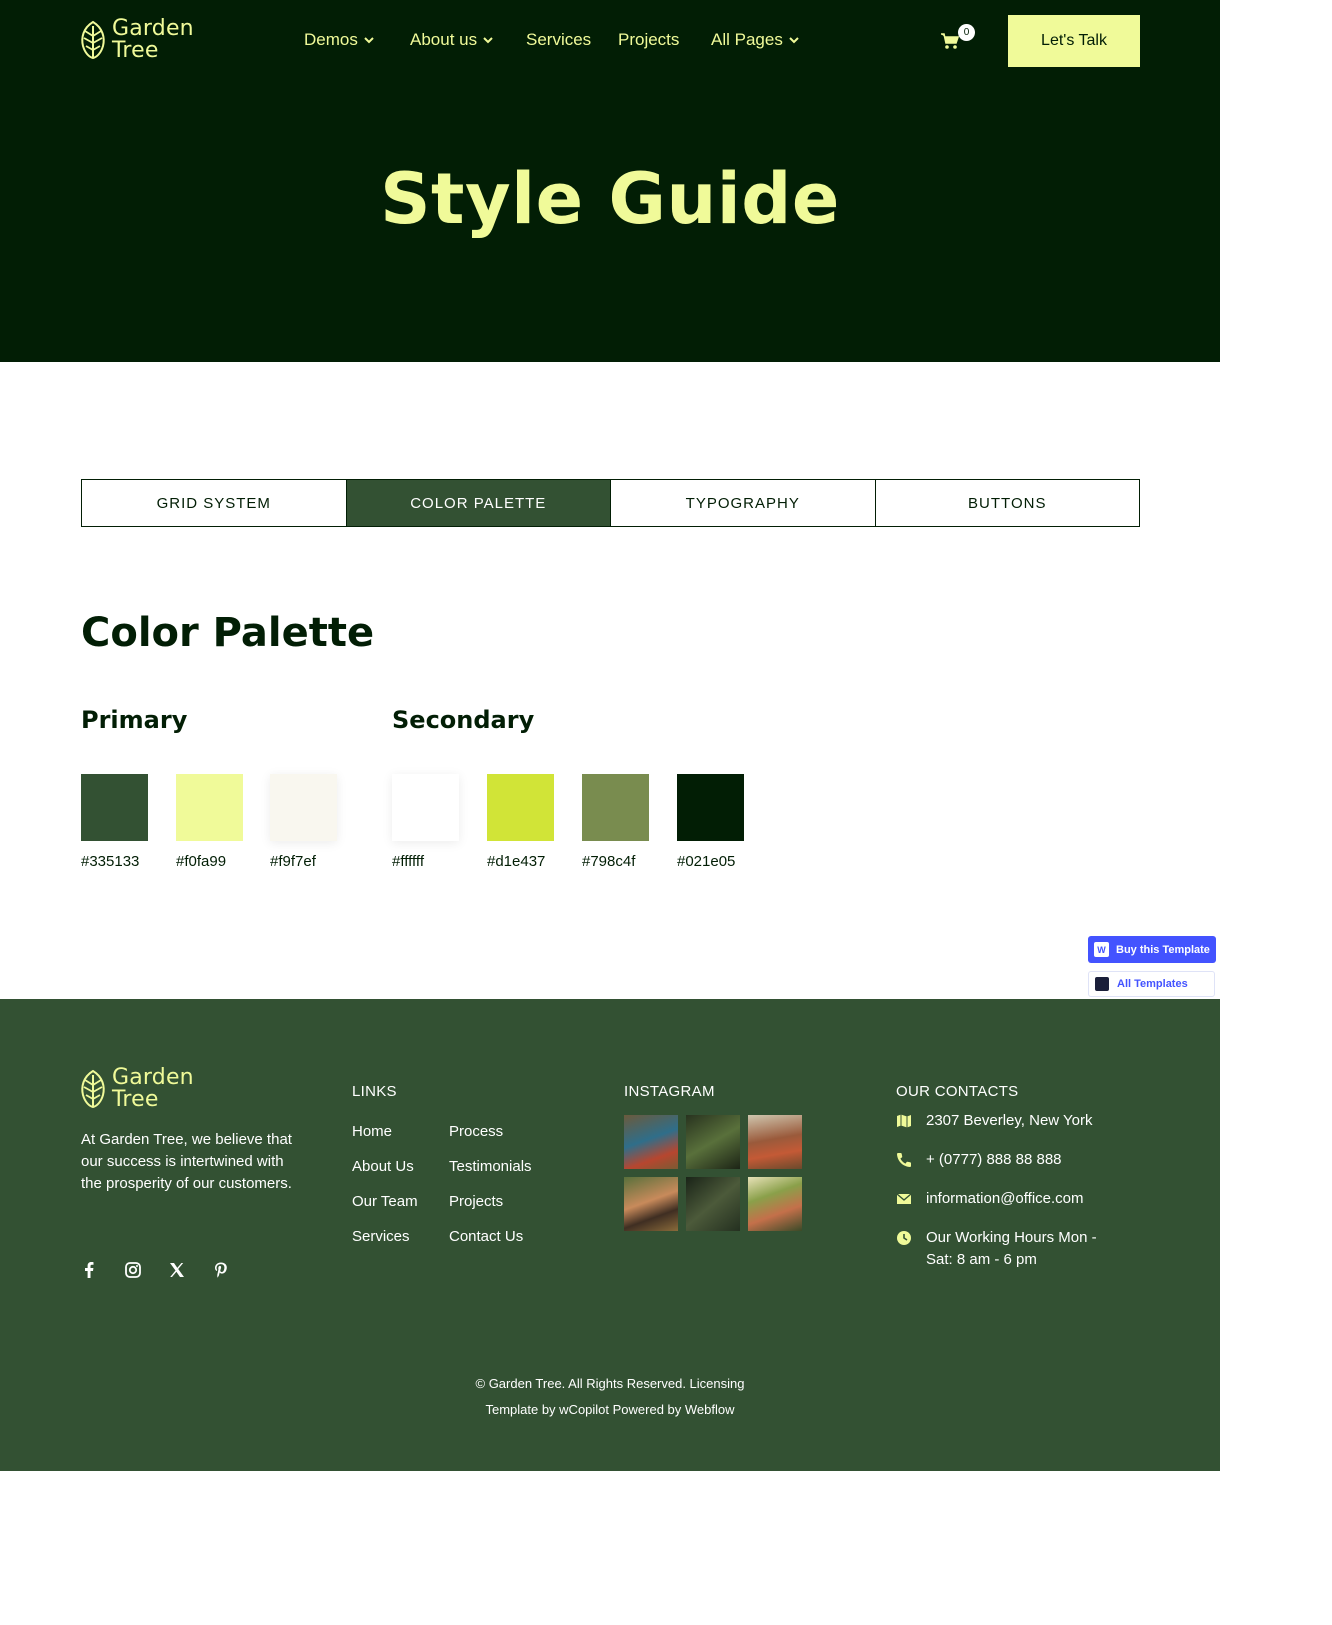 This screenshot has height=1625, width=1332. Describe the element at coordinates (904, 1160) in the screenshot. I see `phone-icon` at that location.